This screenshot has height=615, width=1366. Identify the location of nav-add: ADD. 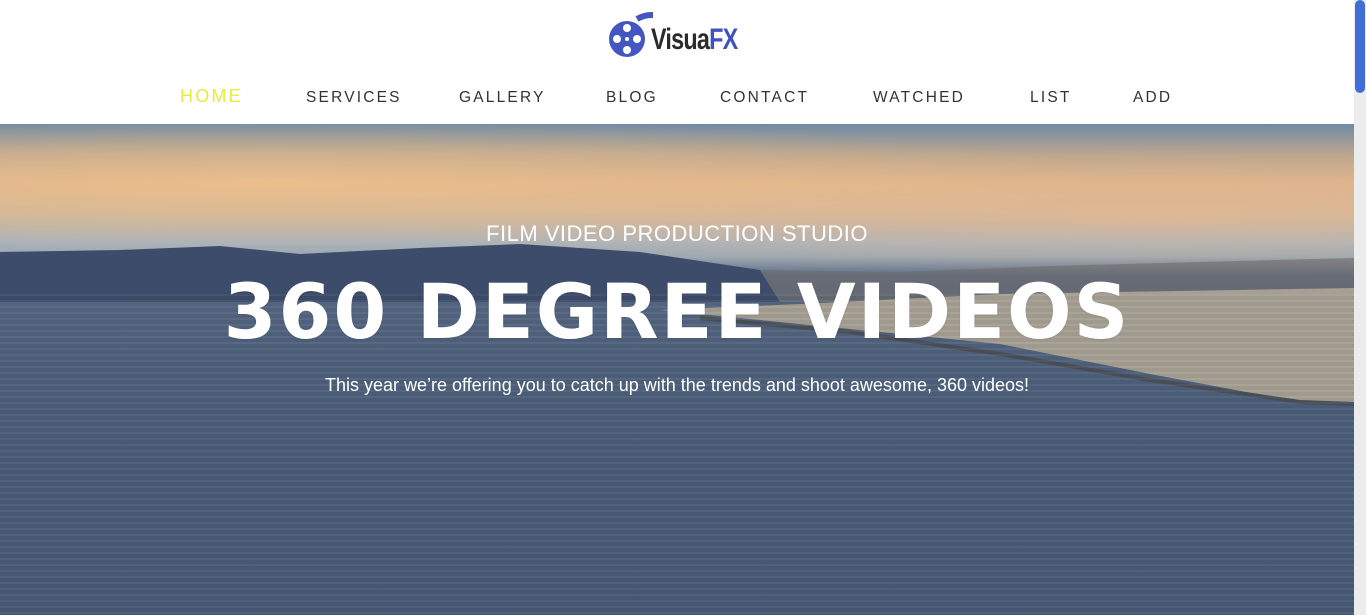
(1152, 98).